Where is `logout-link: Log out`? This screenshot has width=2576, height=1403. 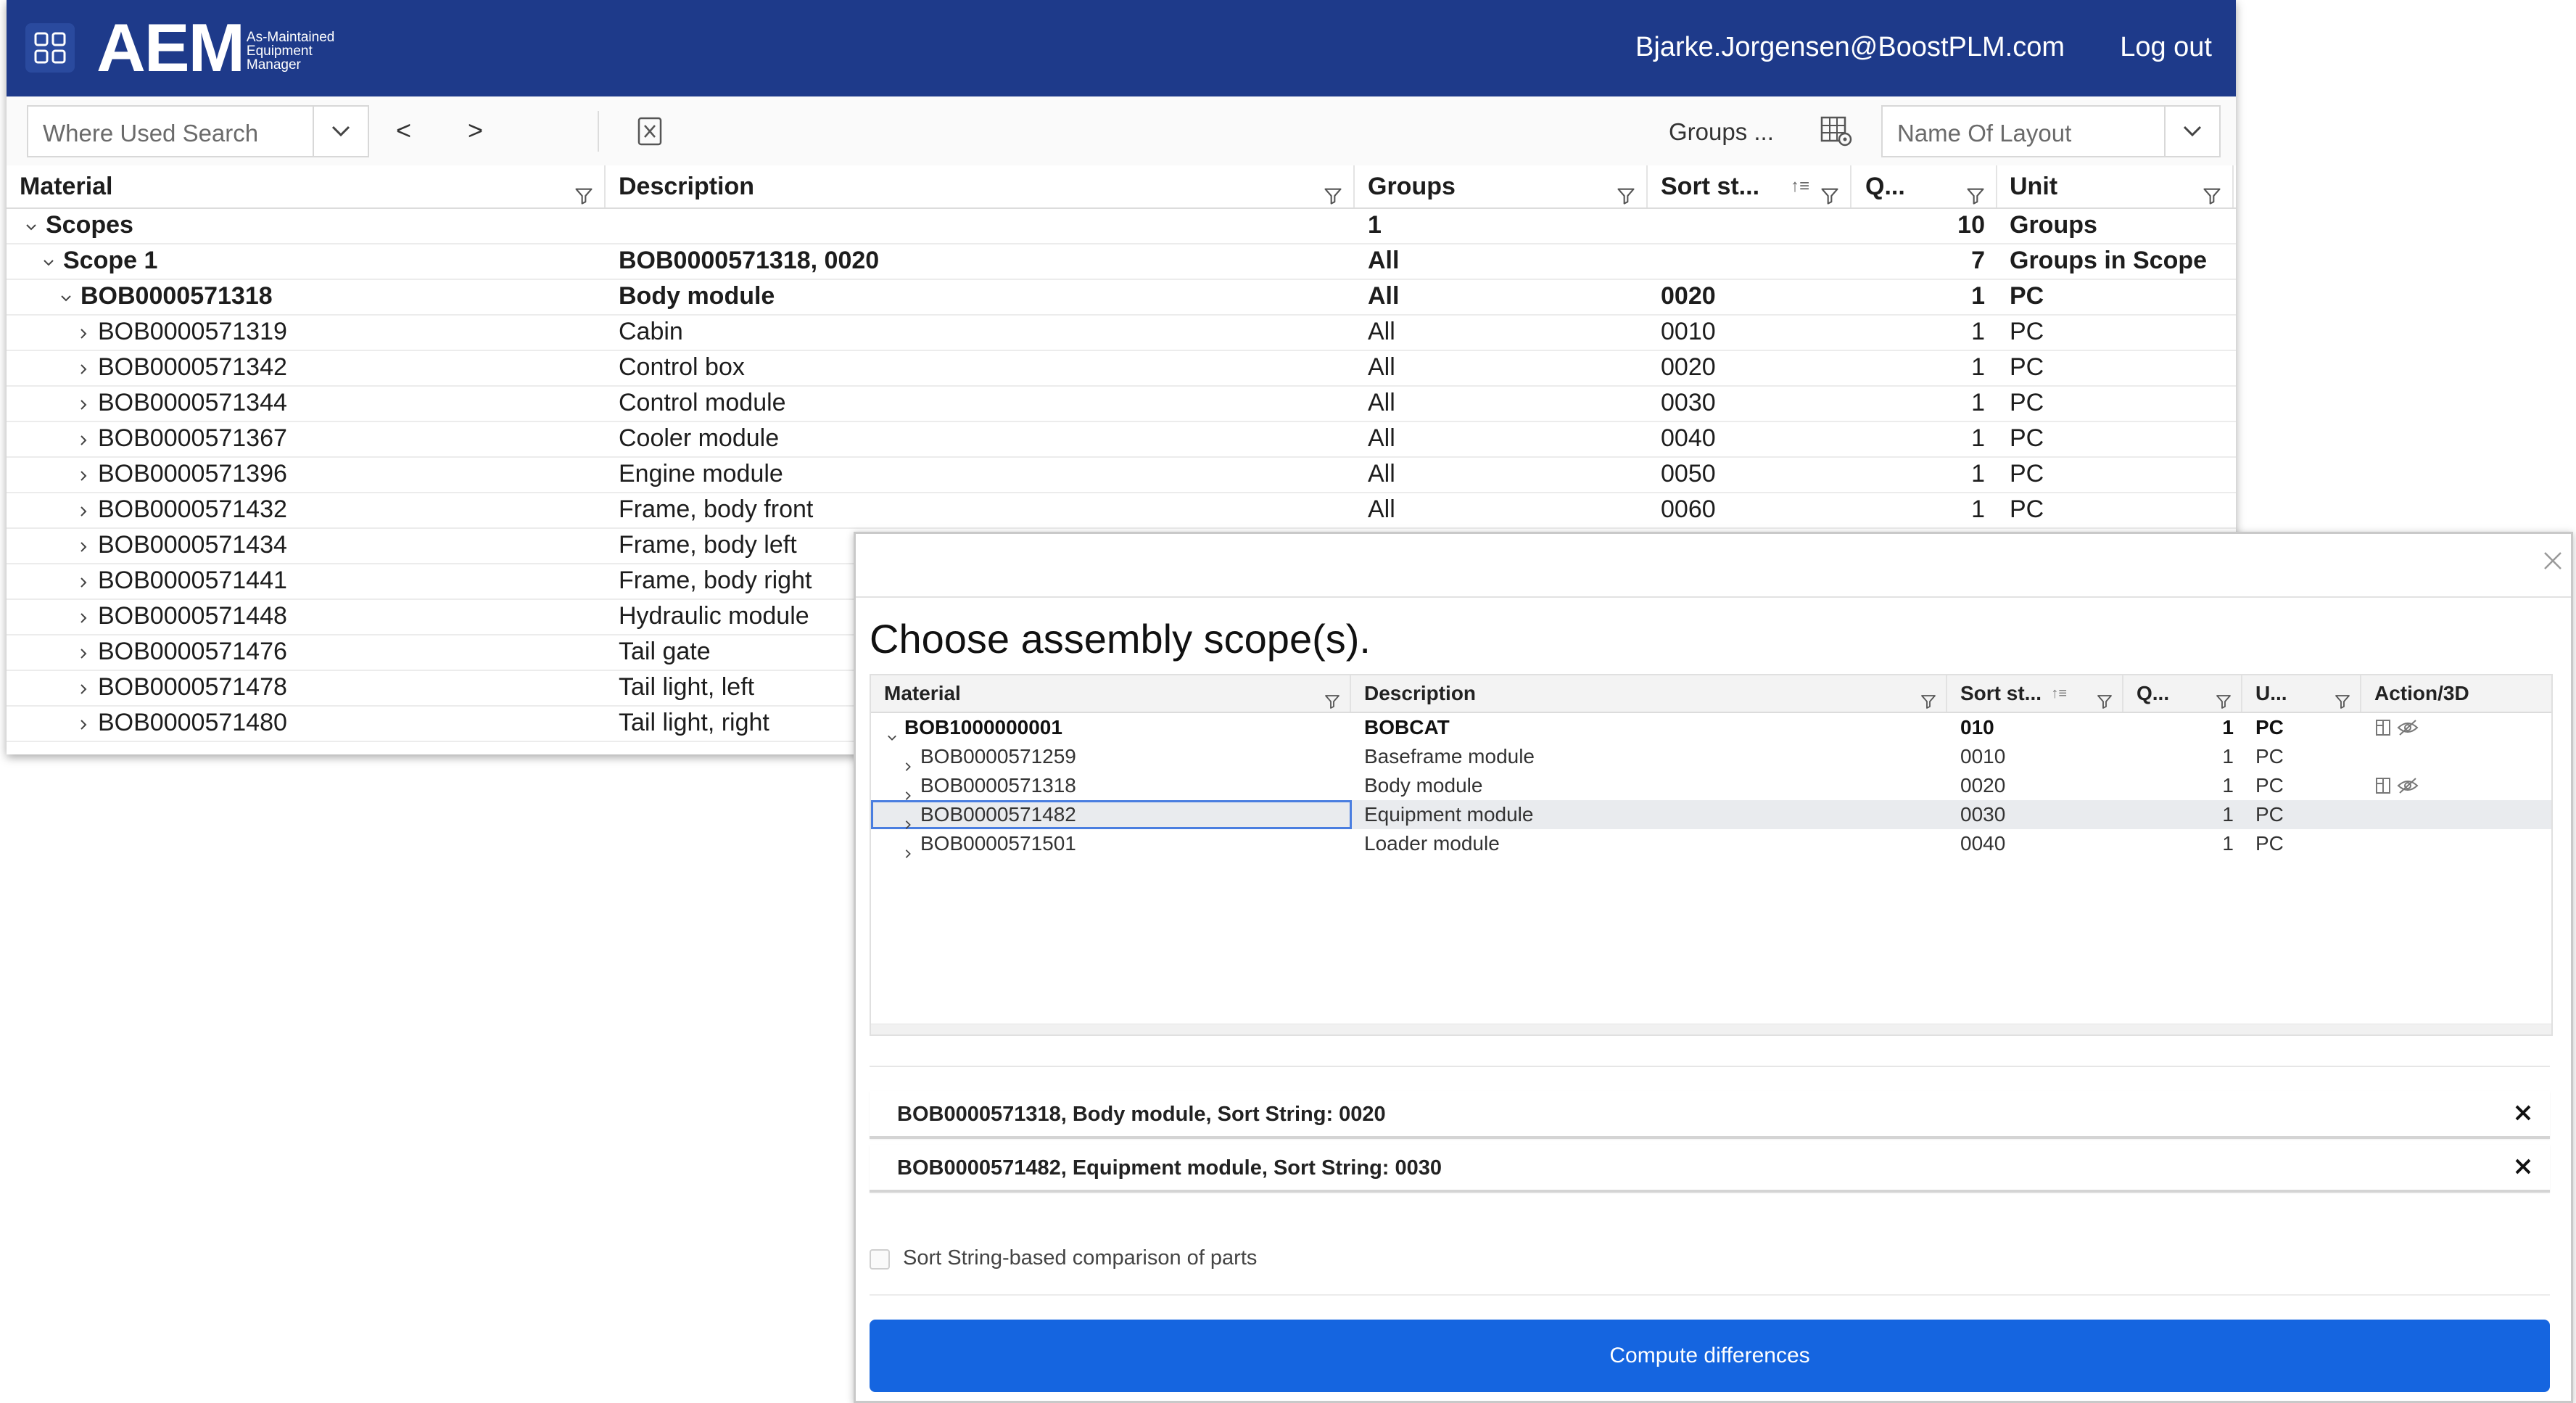 logout-link: Log out is located at coordinates (2166, 47).